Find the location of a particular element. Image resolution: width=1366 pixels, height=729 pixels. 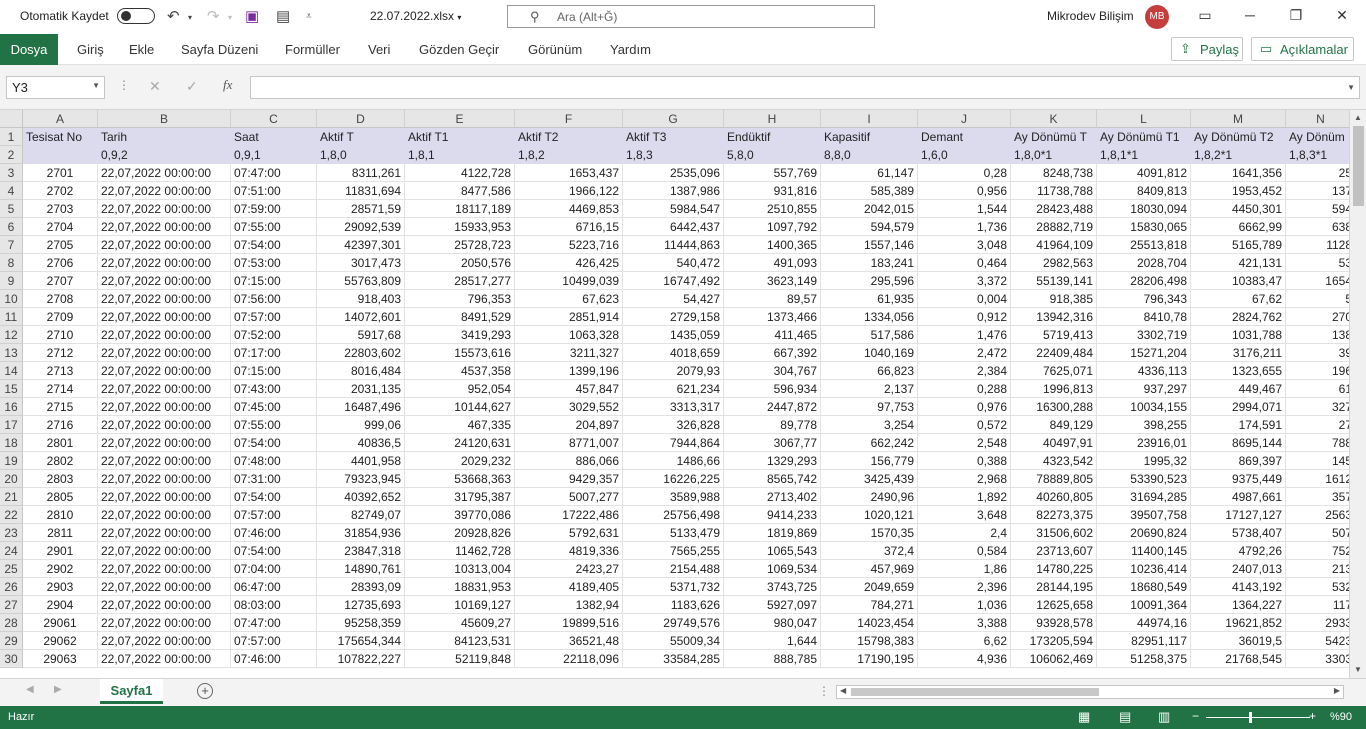

table-cell: 10313,004 is located at coordinates (460, 569).